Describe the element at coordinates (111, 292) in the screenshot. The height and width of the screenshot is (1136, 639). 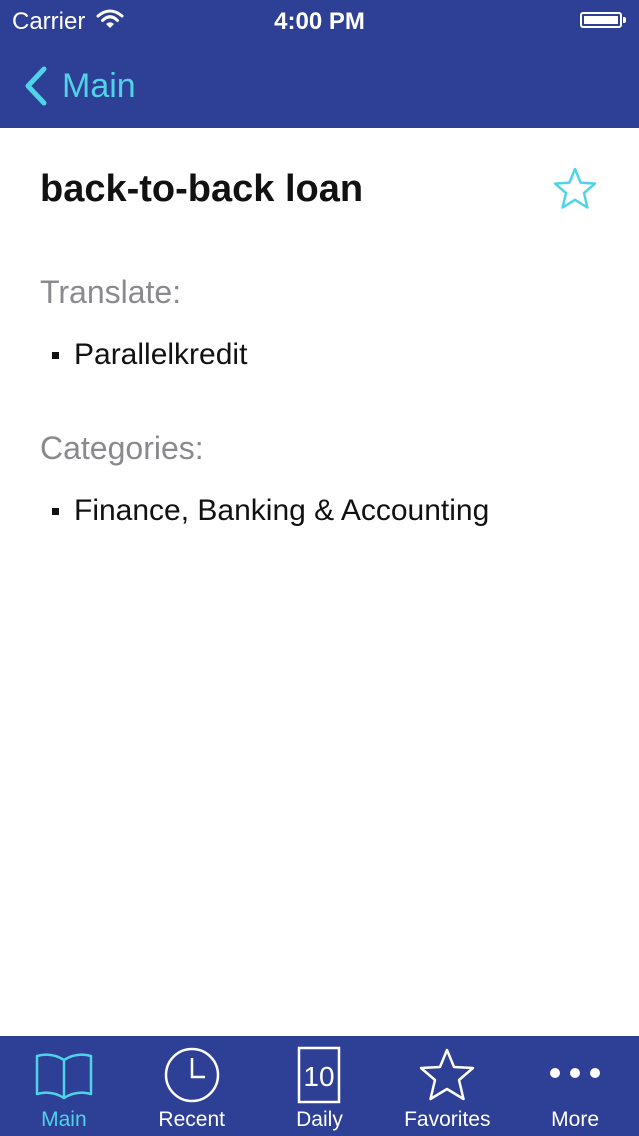
I see `translate-section-title: Translate:` at that location.